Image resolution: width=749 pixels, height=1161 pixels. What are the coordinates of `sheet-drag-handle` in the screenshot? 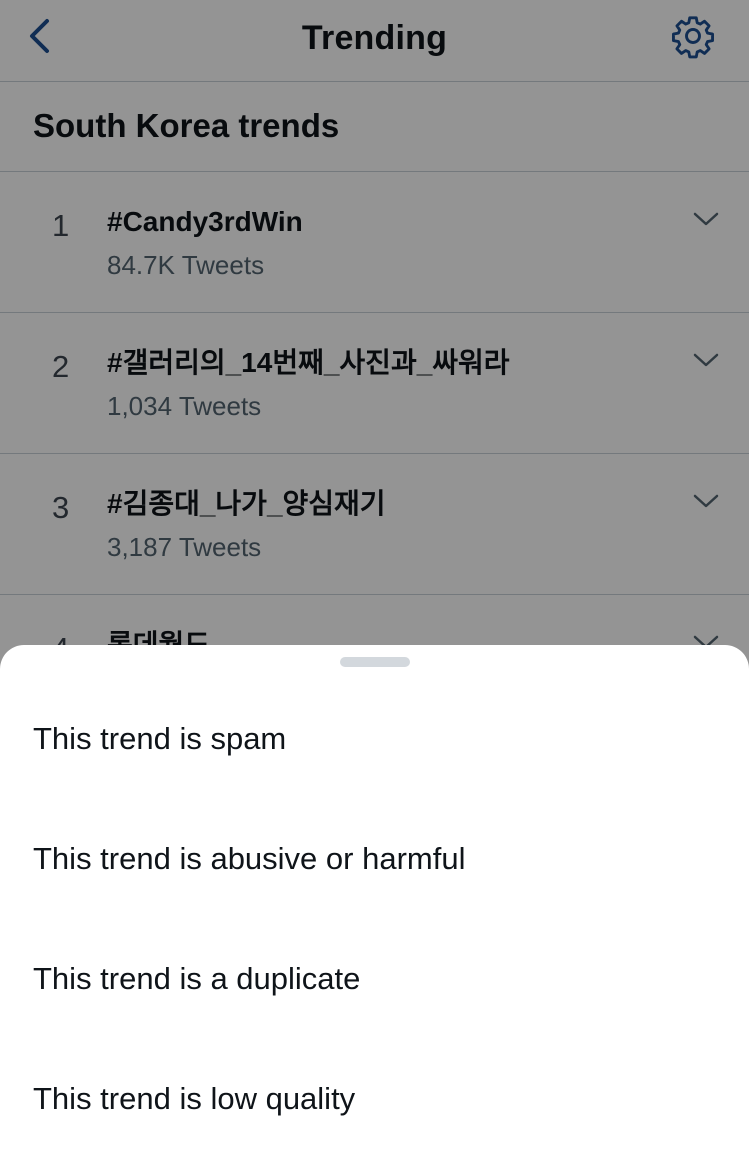 It's located at (375, 662).